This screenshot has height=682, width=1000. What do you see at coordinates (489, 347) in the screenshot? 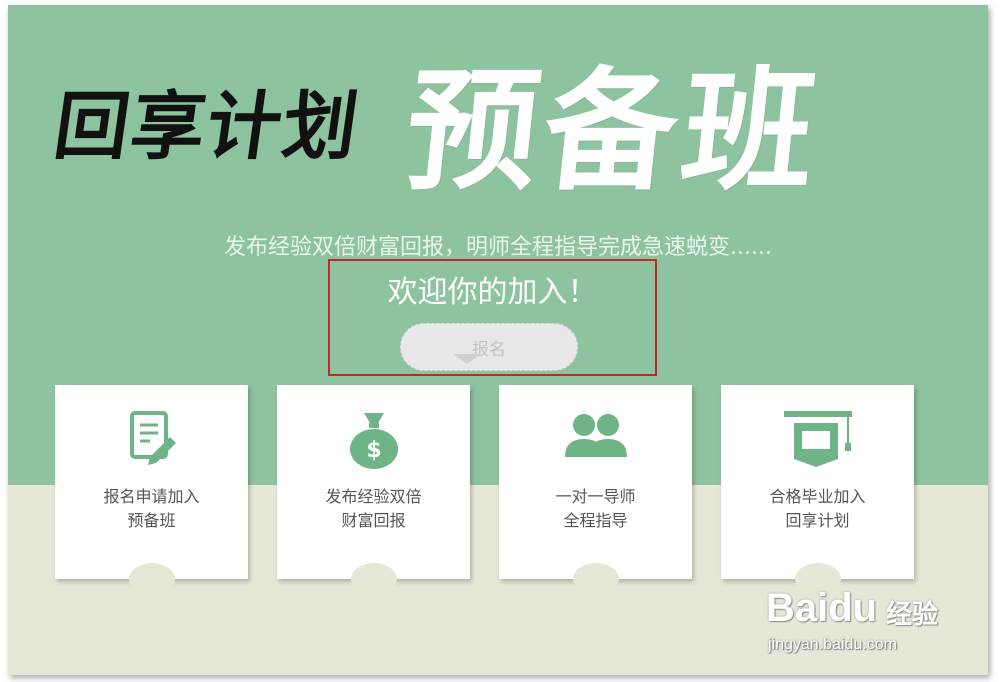
I see `signup-button: 报名` at bounding box center [489, 347].